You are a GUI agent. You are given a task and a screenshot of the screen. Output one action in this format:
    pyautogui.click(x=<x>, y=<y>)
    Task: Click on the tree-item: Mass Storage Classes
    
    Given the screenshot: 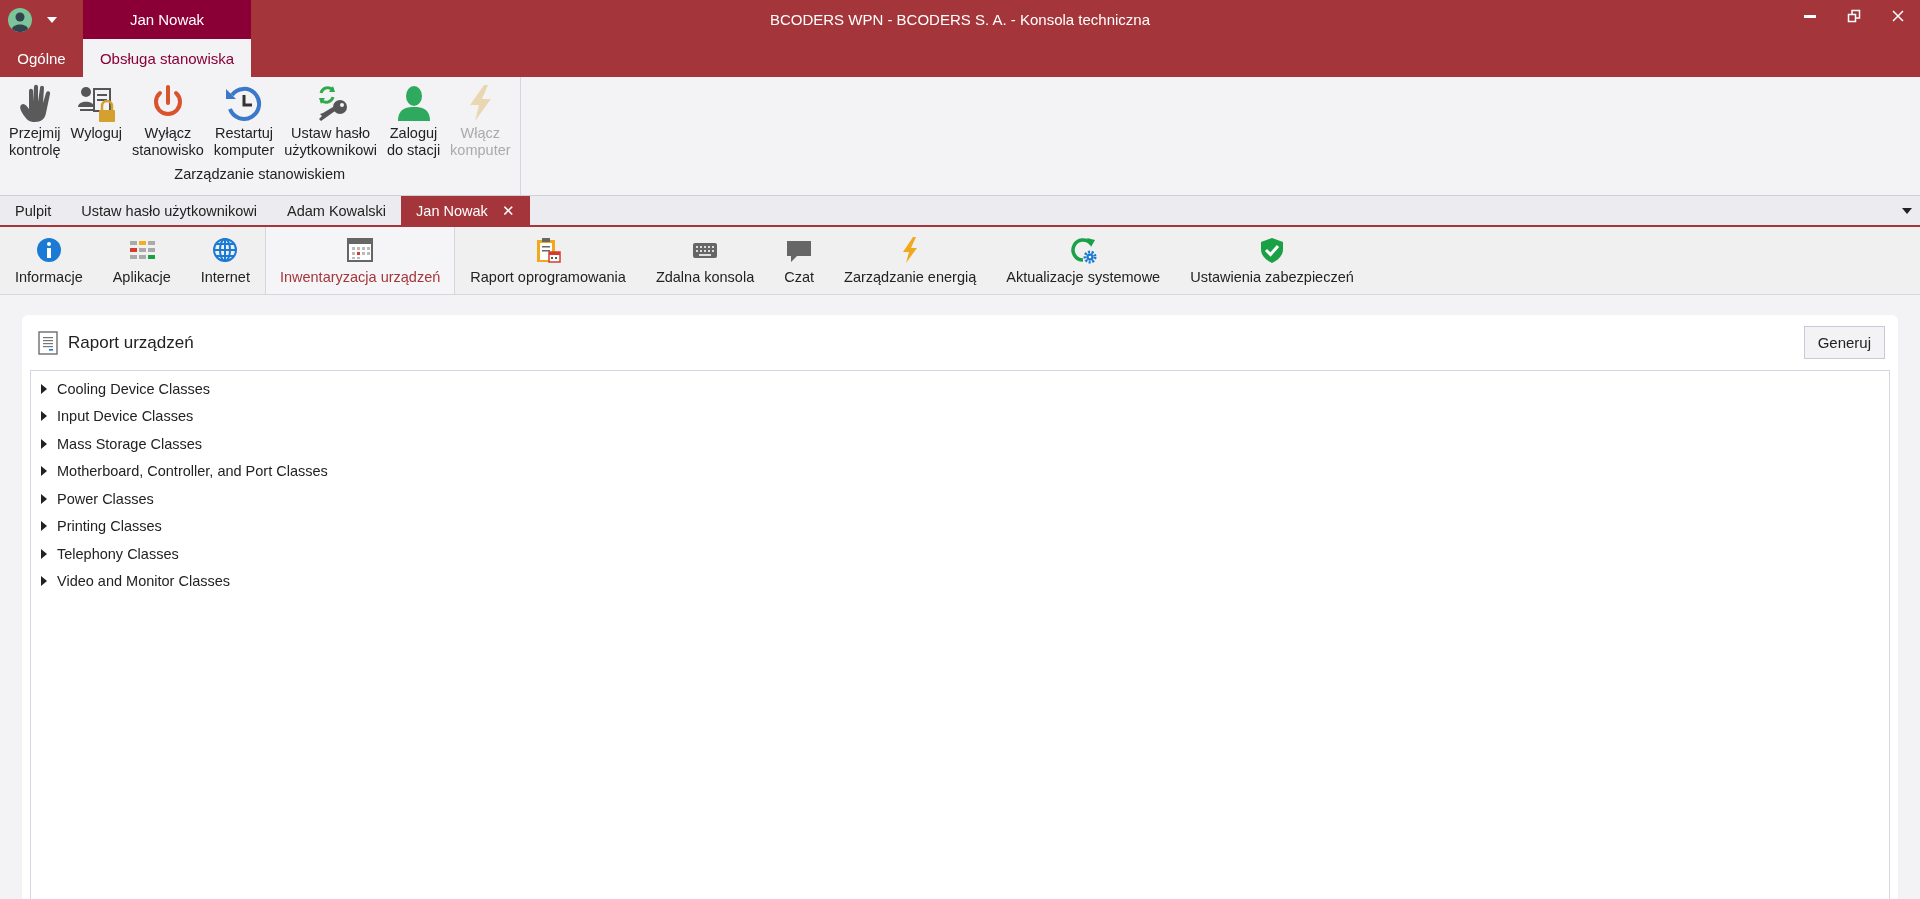 What is the action you would take?
    pyautogui.click(x=130, y=443)
    